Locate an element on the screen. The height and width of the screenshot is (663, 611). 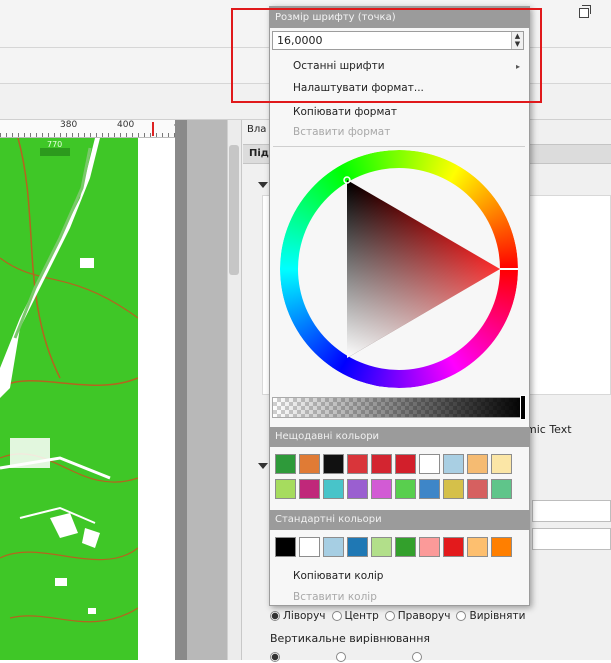
ruler-marker is located at coordinates (153, 129).